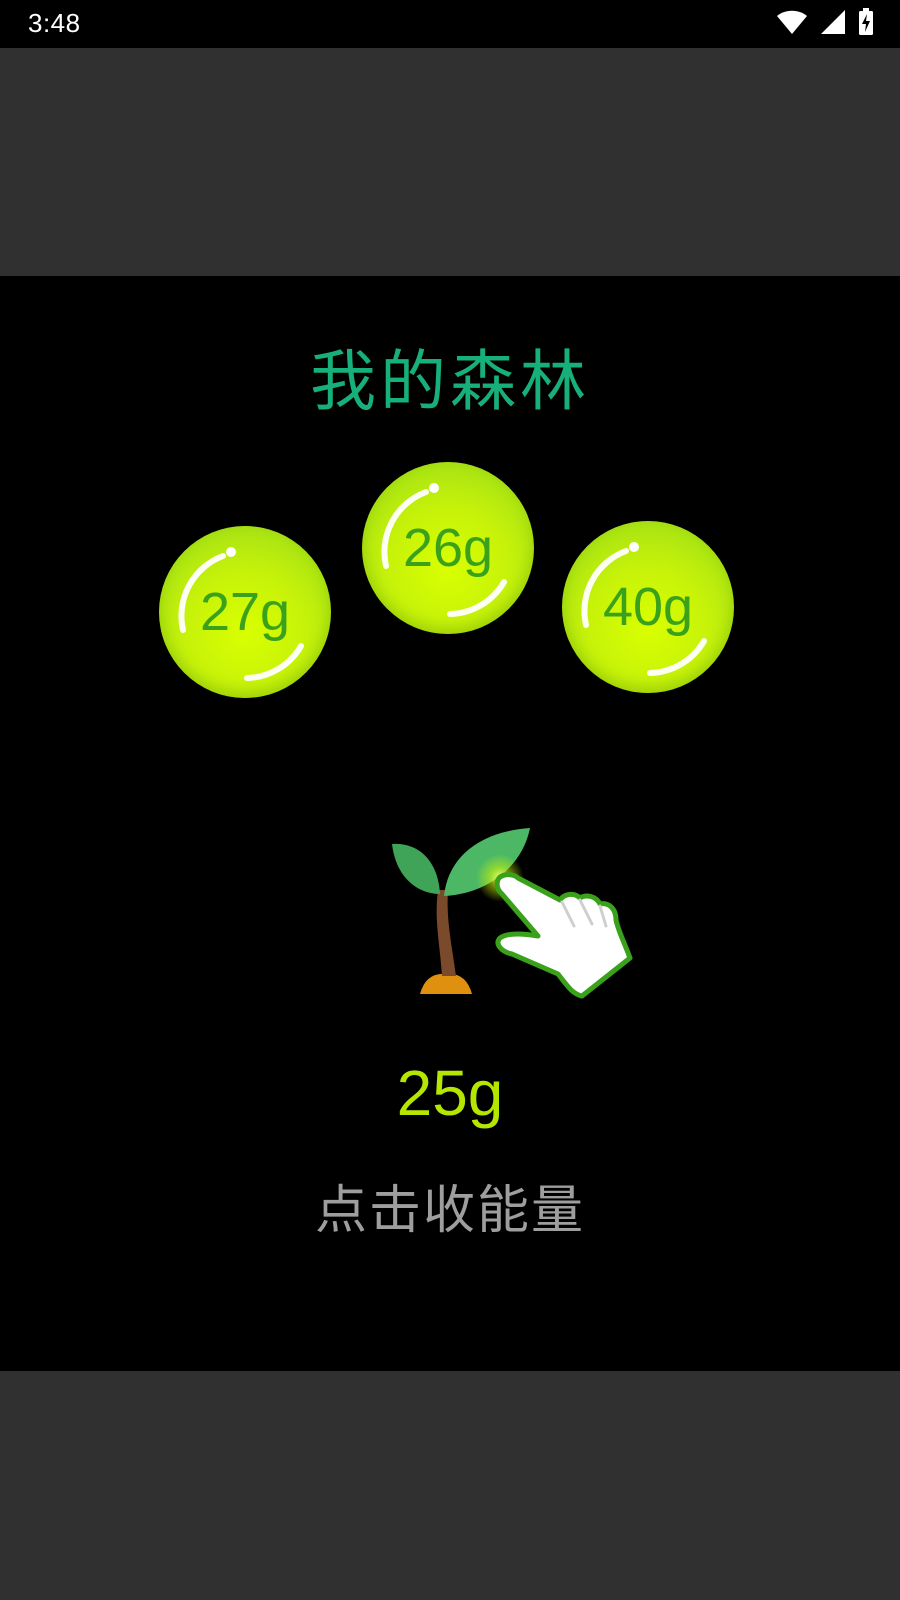 Image resolution: width=900 pixels, height=1600 pixels. I want to click on energy-bubble-value: 27g, so click(245, 612).